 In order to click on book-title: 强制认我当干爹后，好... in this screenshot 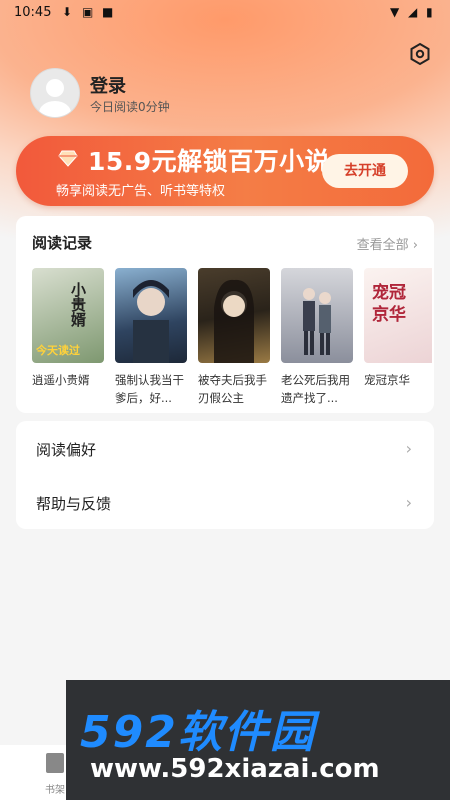, I will do `click(149, 389)`.